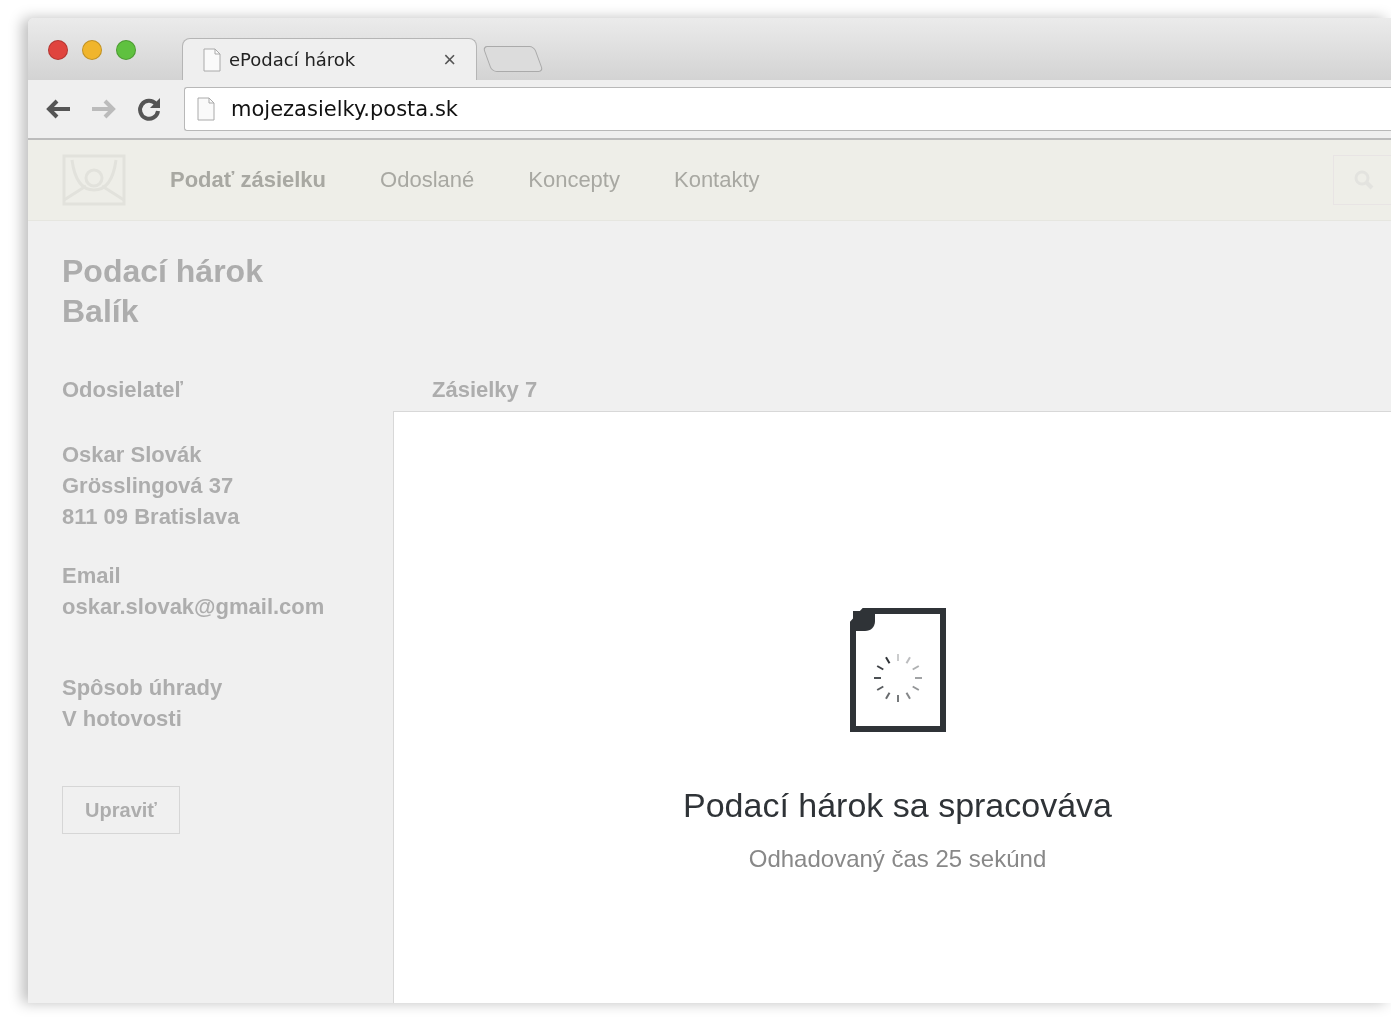  Describe the element at coordinates (344, 109) in the screenshot. I see `url-text: mojezasielky.posta.sk` at that location.